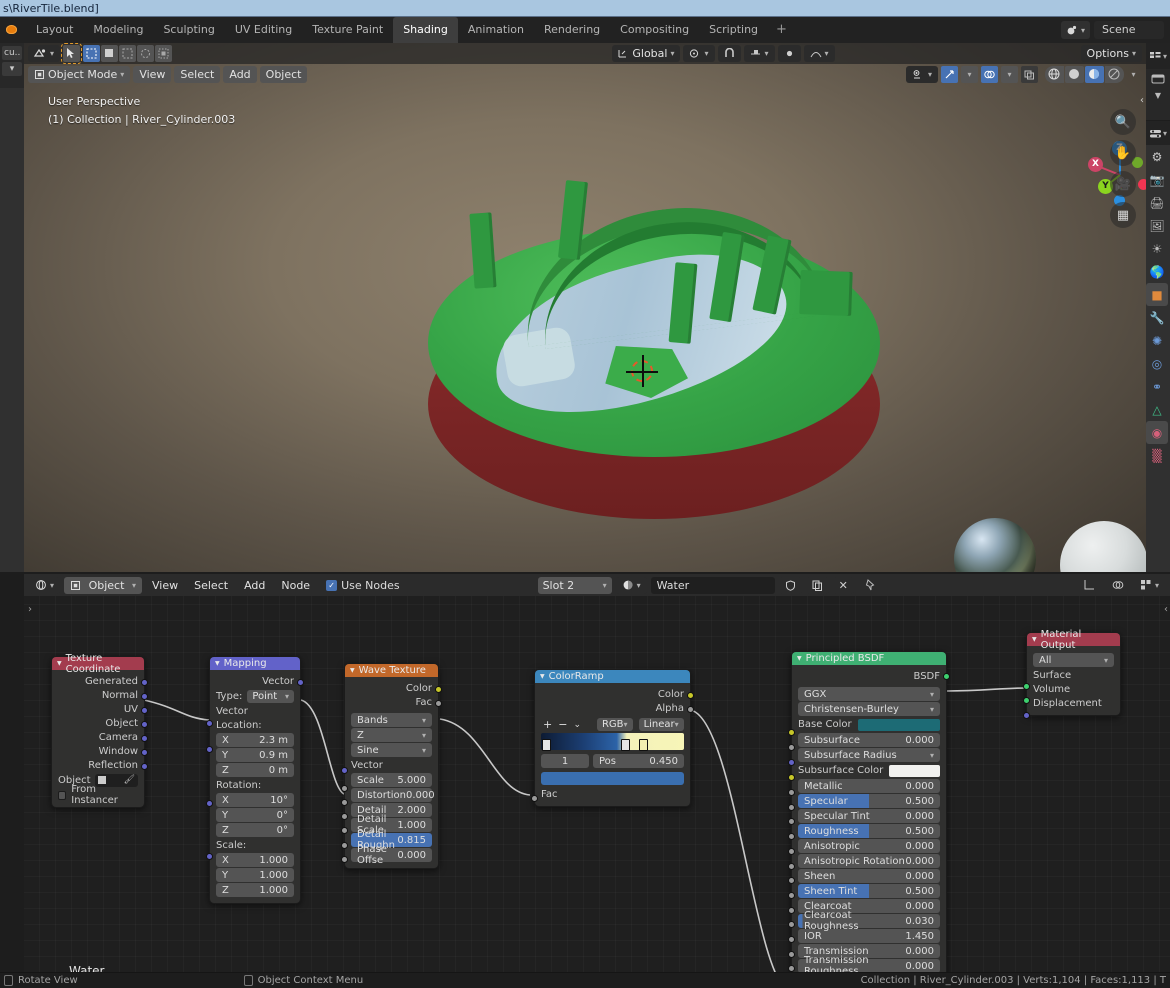  What do you see at coordinates (547, 724) in the screenshot?
I see `add-stop-button: +` at bounding box center [547, 724].